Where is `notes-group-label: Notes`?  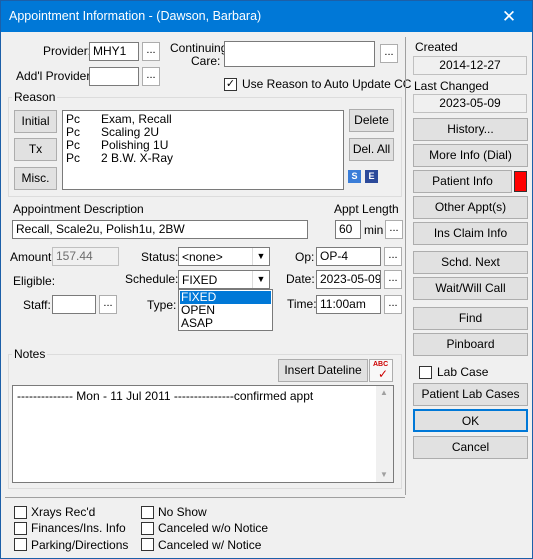 notes-group-label: Notes is located at coordinates (30, 354).